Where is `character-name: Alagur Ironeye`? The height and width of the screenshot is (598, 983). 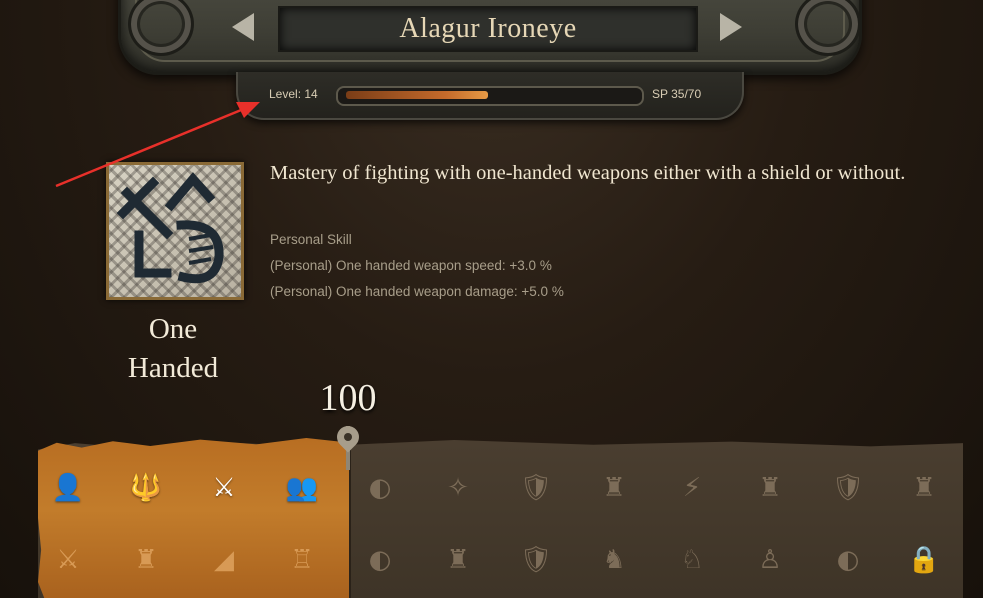
character-name: Alagur Ironeye is located at coordinates (488, 29).